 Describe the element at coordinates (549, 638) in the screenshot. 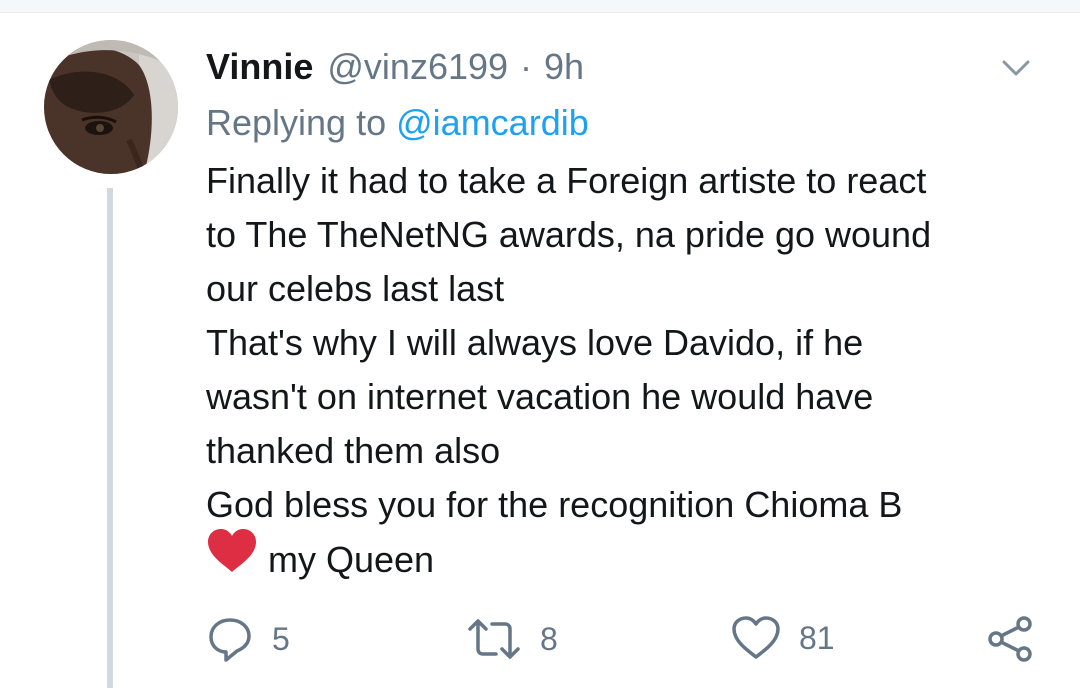

I see `retweet-count: 8` at that location.